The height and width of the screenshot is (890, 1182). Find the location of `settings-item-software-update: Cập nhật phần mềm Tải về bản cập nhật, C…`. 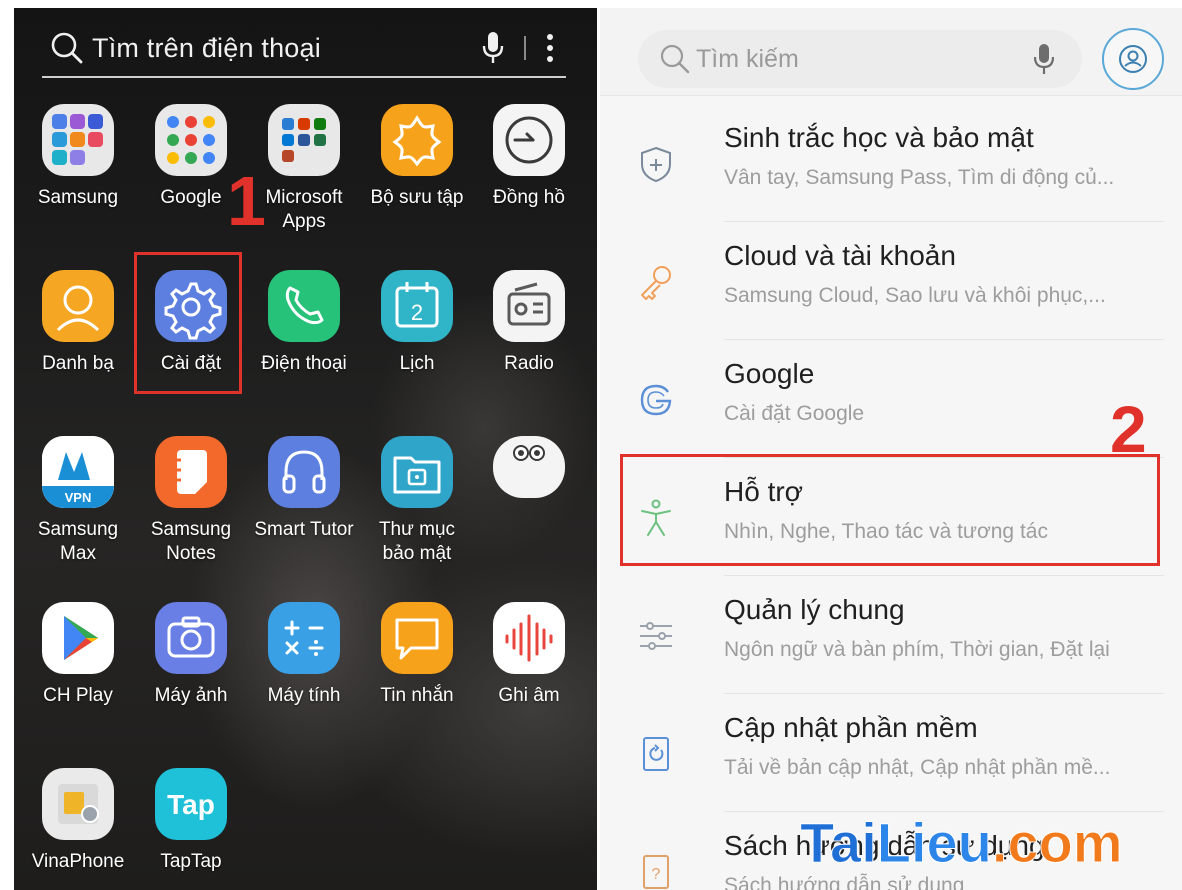

settings-item-software-update: Cập nhật phần mềm Tải về bản cập nhật, C… is located at coordinates (891, 753).